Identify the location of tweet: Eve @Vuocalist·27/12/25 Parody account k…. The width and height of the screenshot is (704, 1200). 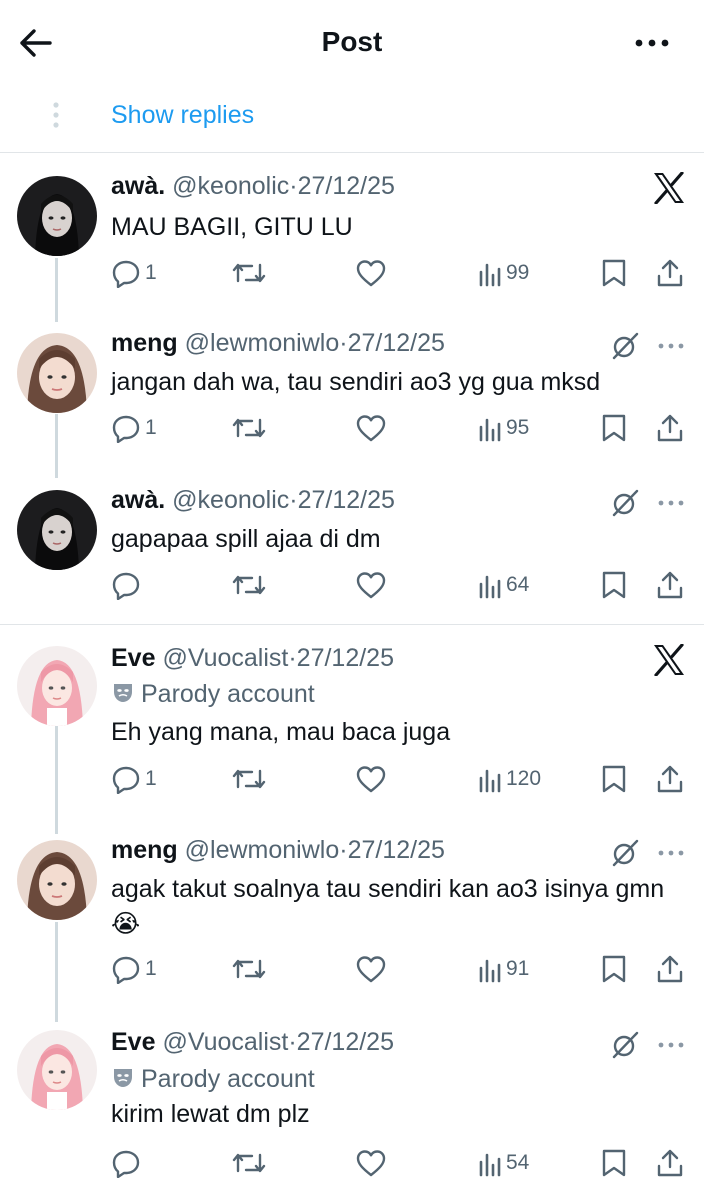
(352, 1108).